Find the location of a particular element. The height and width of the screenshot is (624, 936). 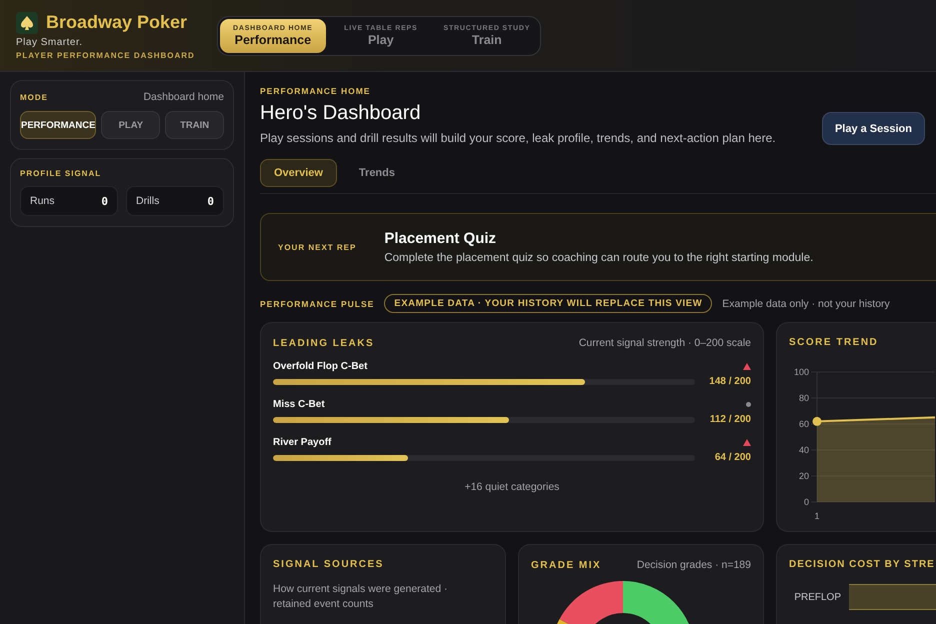

leak-reading: 148 / 200 is located at coordinates (729, 381).